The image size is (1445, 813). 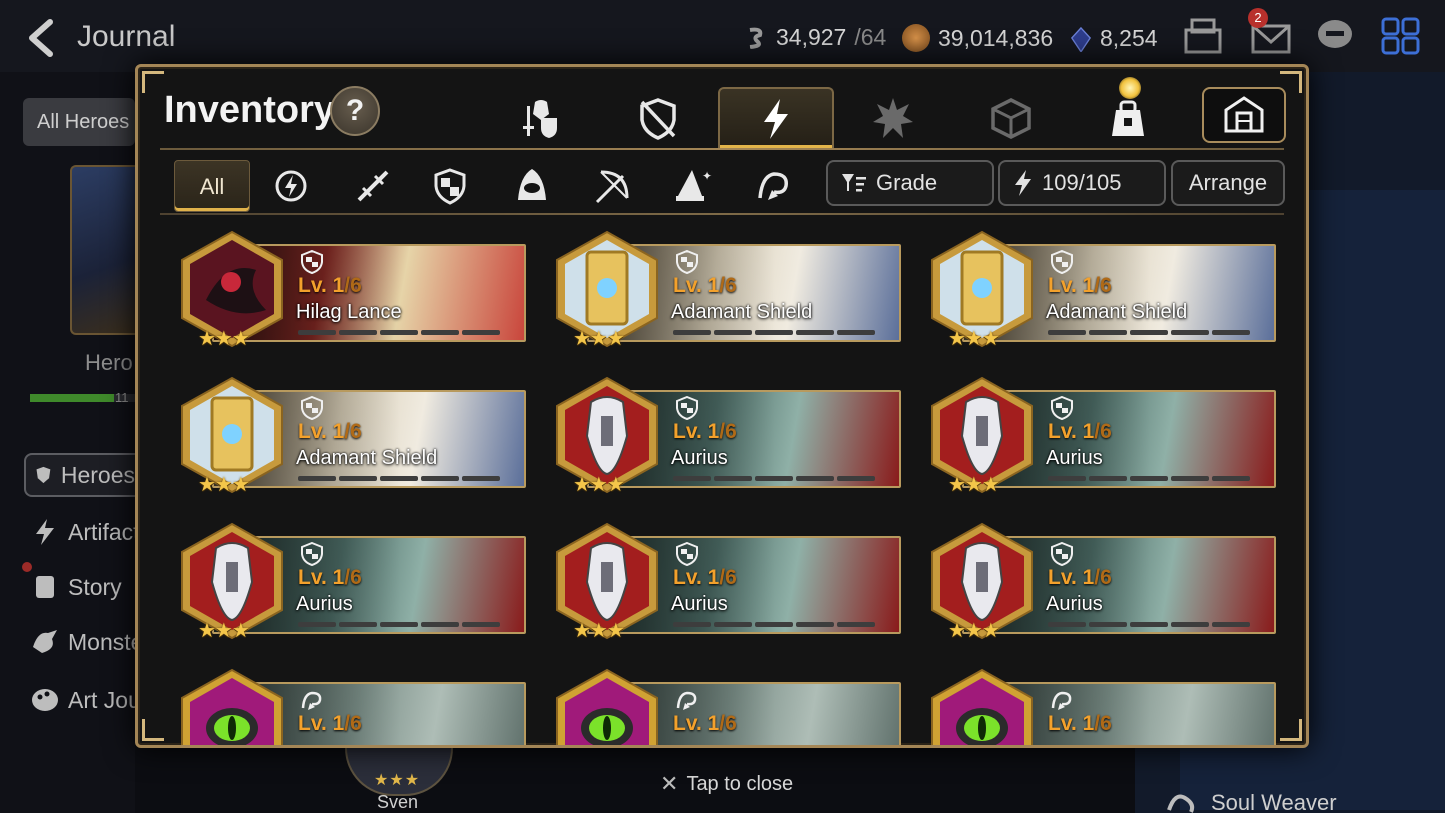 I want to click on scroll-icon, so click(x=45, y=587).